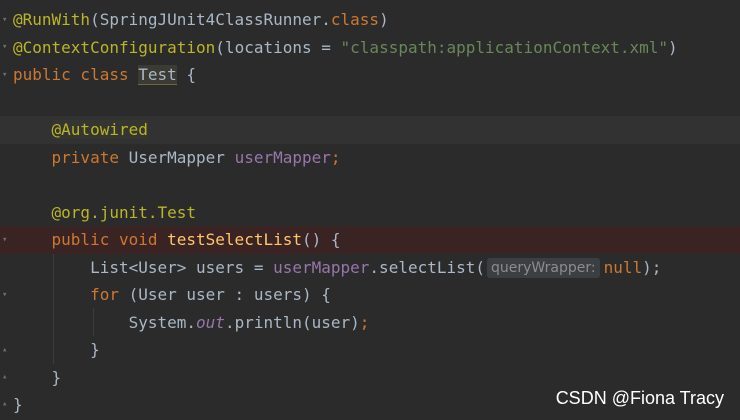 The height and width of the screenshot is (420, 740). What do you see at coordinates (543, 267) in the screenshot?
I see `parameter-hint: queryWrapper:` at bounding box center [543, 267].